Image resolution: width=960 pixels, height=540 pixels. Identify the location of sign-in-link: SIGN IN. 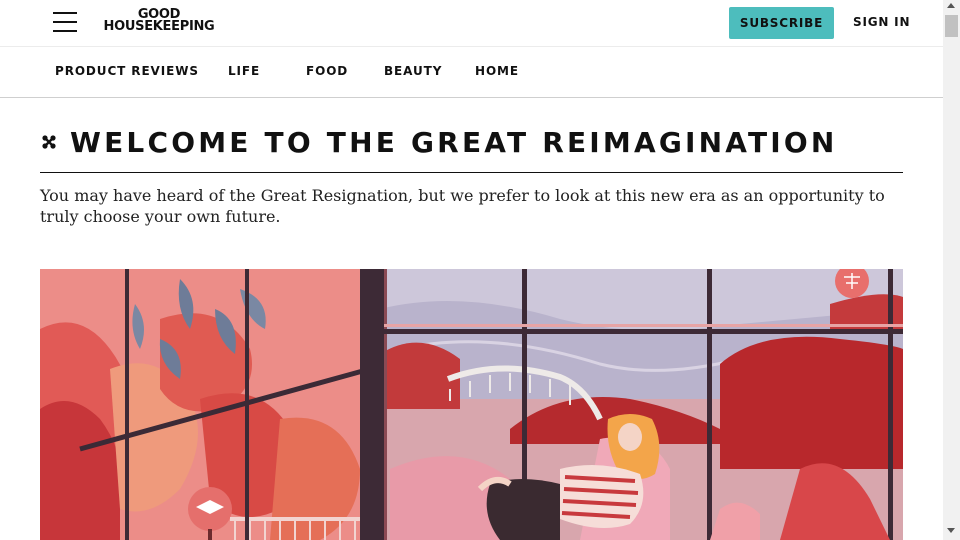
(881, 22).